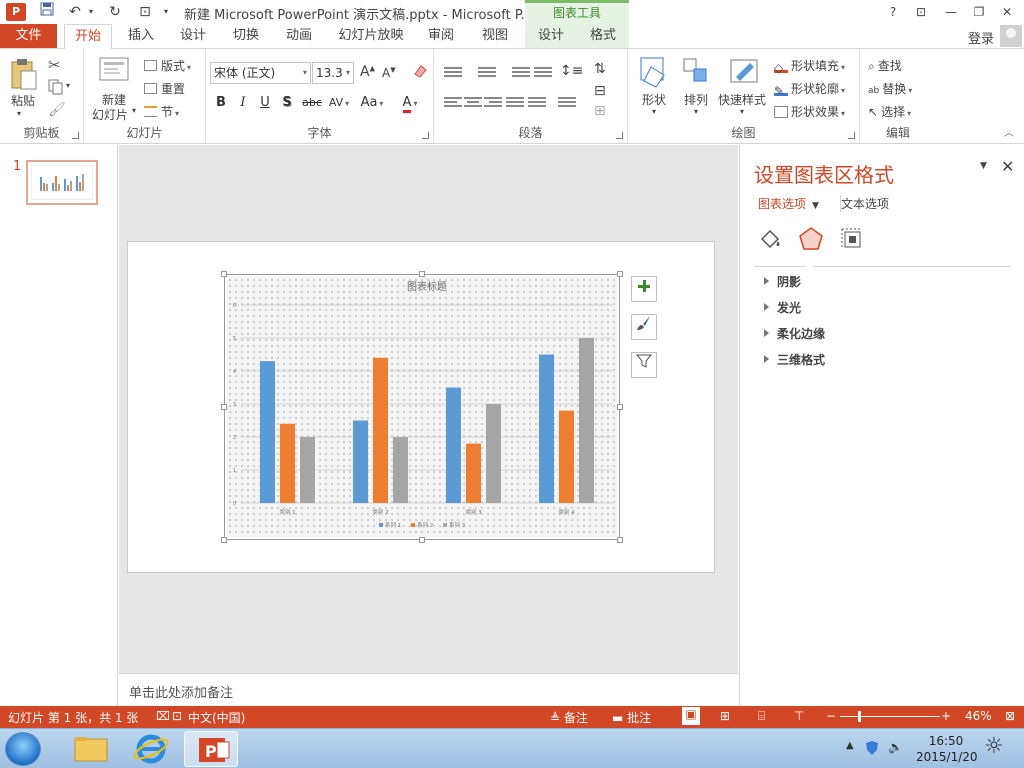 The image size is (1024, 768). What do you see at coordinates (221, 103) in the screenshot?
I see `bold-button: B` at bounding box center [221, 103].